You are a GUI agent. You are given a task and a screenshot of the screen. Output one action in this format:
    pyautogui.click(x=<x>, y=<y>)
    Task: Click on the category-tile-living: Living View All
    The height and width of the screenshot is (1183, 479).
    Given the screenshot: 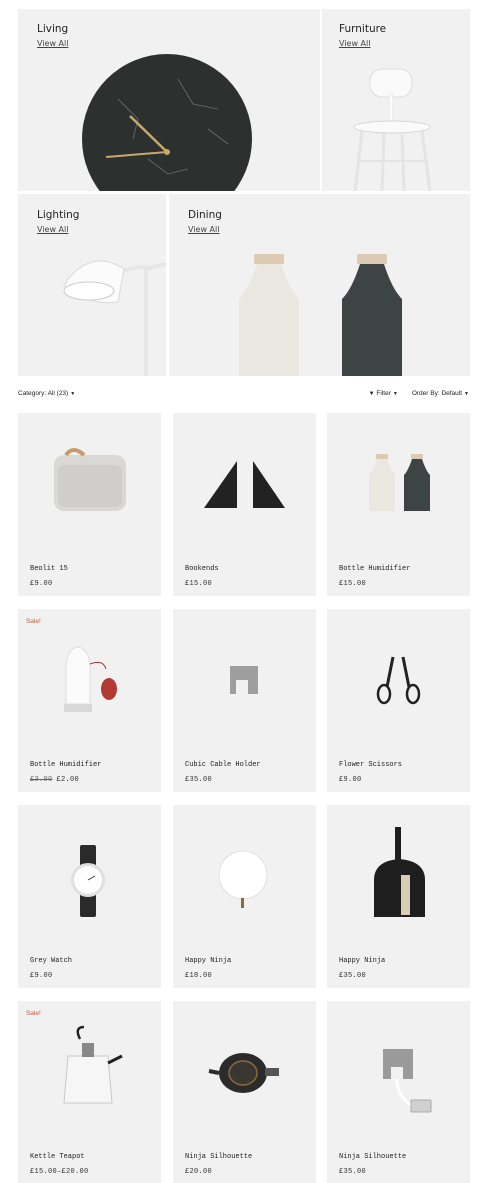 What is the action you would take?
    pyautogui.click(x=169, y=100)
    